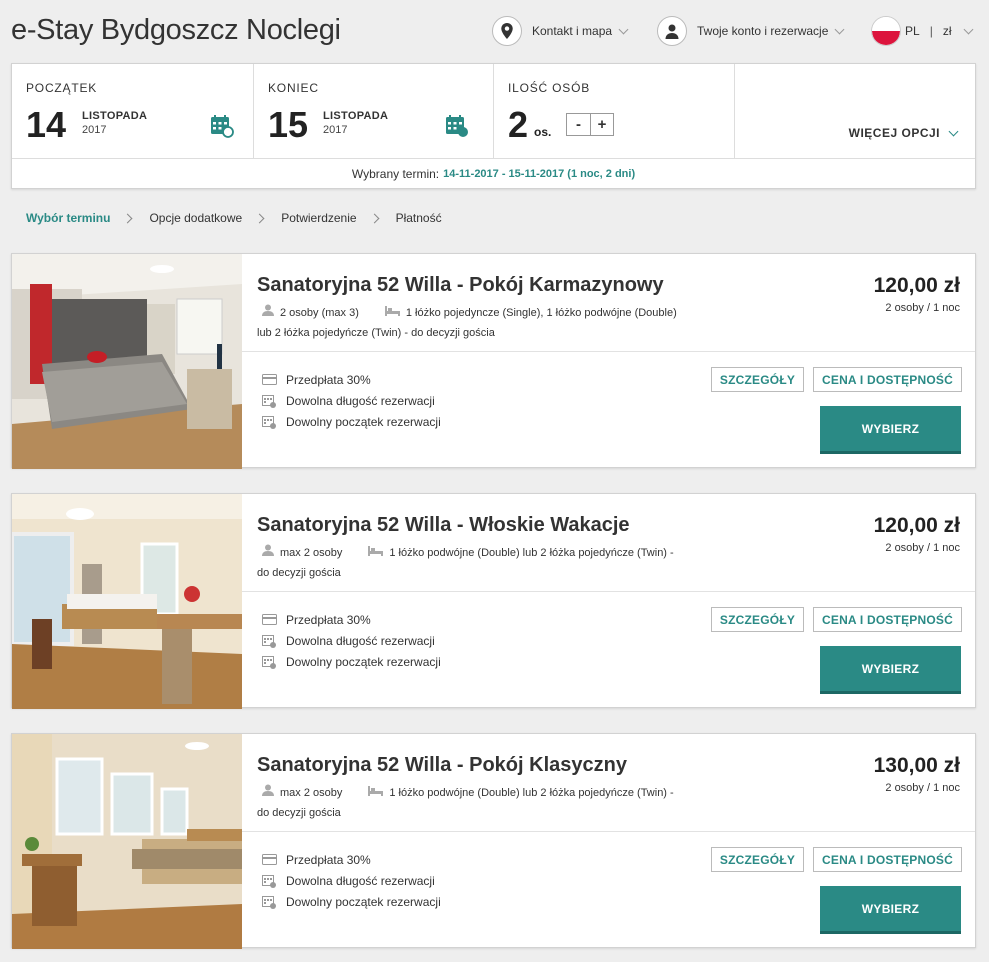  What do you see at coordinates (68, 218) in the screenshot?
I see `breadcrumb-step-term: Wybór terminu` at bounding box center [68, 218].